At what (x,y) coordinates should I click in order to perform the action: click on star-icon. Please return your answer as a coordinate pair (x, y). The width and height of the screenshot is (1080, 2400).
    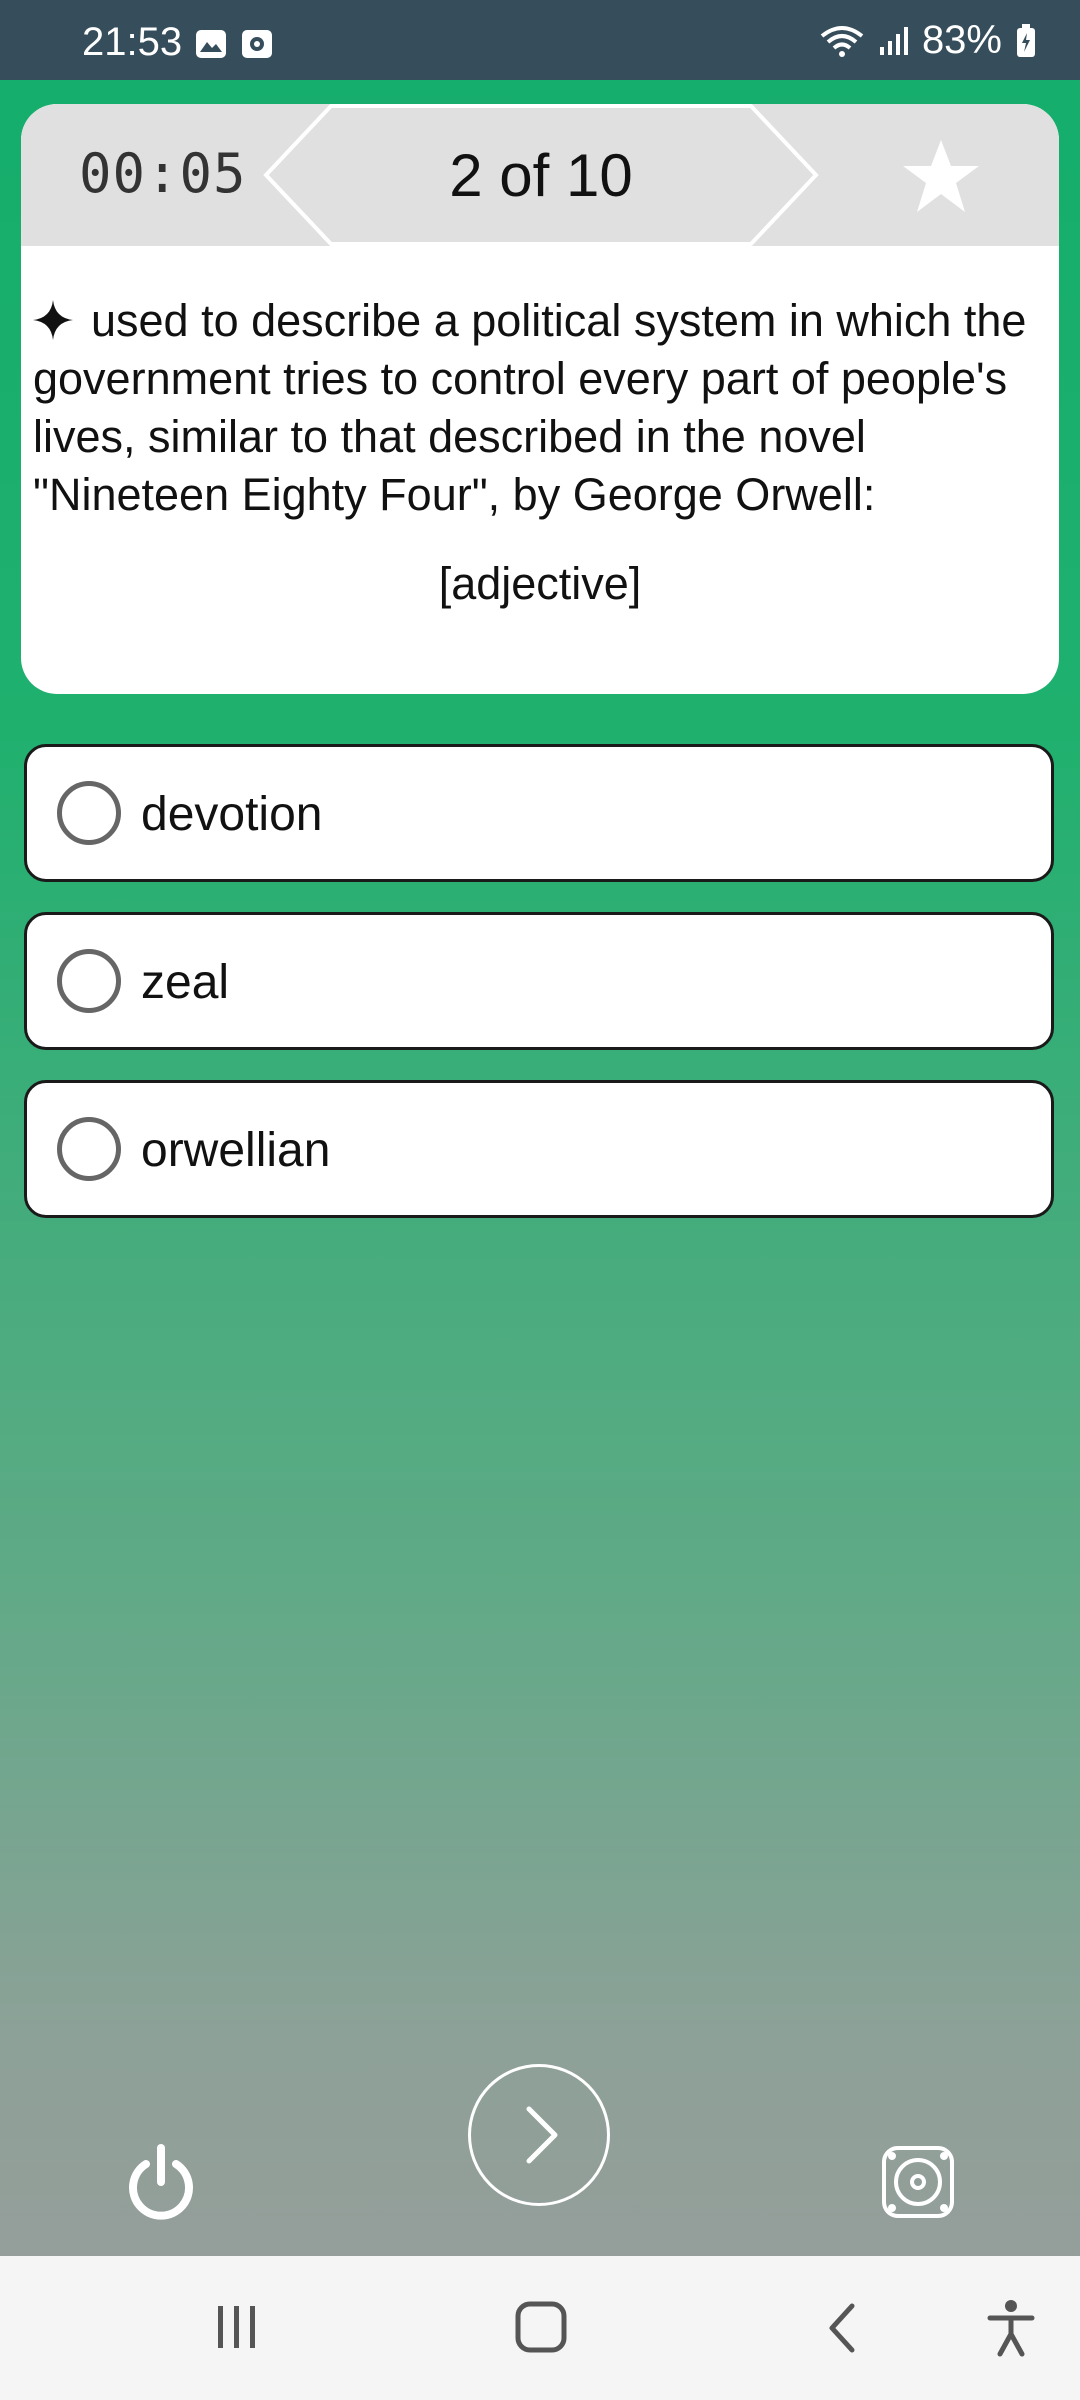
    Looking at the image, I should click on (941, 176).